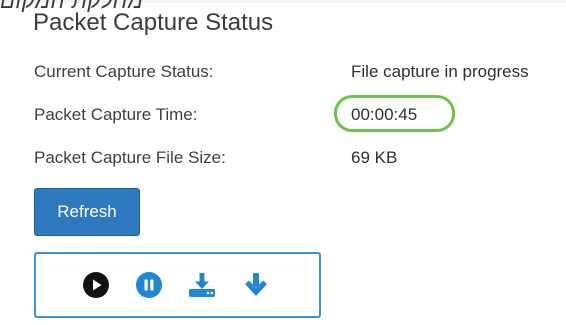  I want to click on capture-controls-panel, so click(177, 285).